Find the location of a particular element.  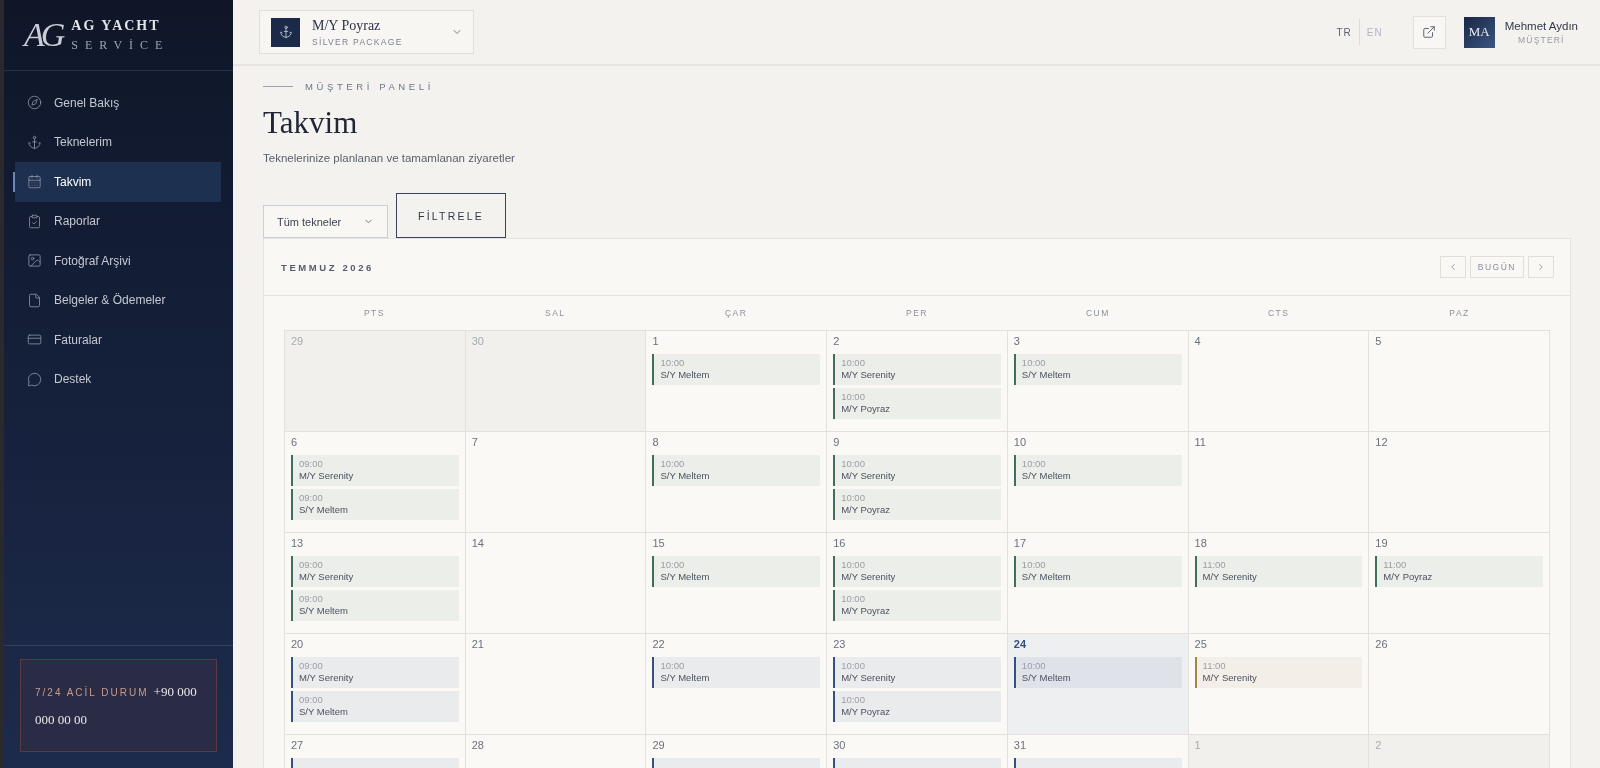

day-number: 23 is located at coordinates (839, 644).